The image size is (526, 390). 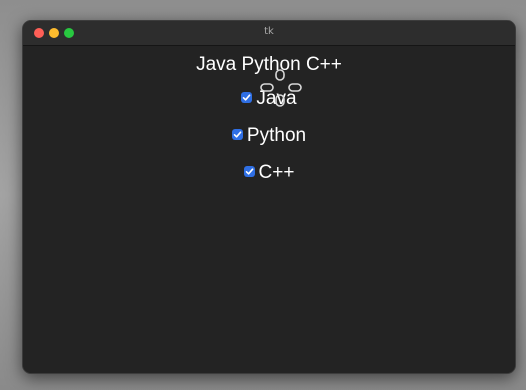 I want to click on title-bar: tk, so click(x=269, y=33).